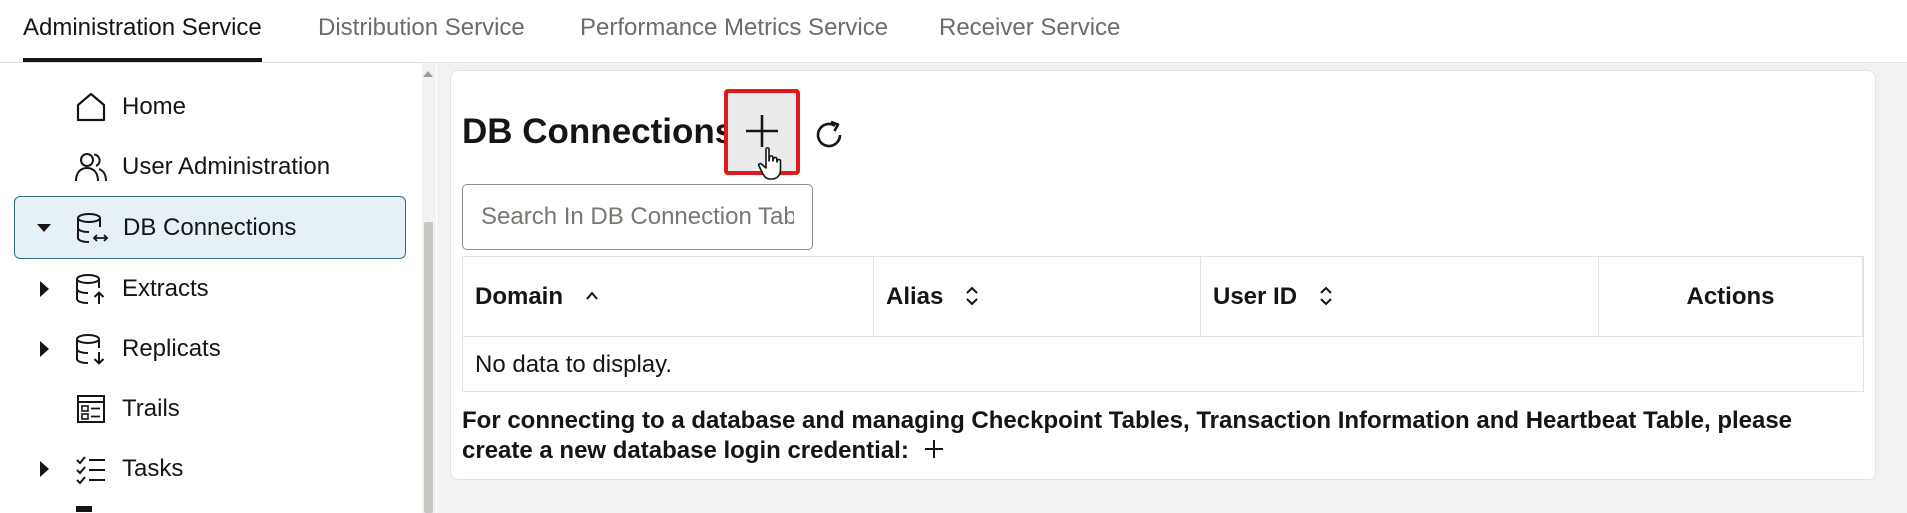 The image size is (1907, 513). What do you see at coordinates (428, 367) in the screenshot?
I see `sidebar-scrollbar-thumb` at bounding box center [428, 367].